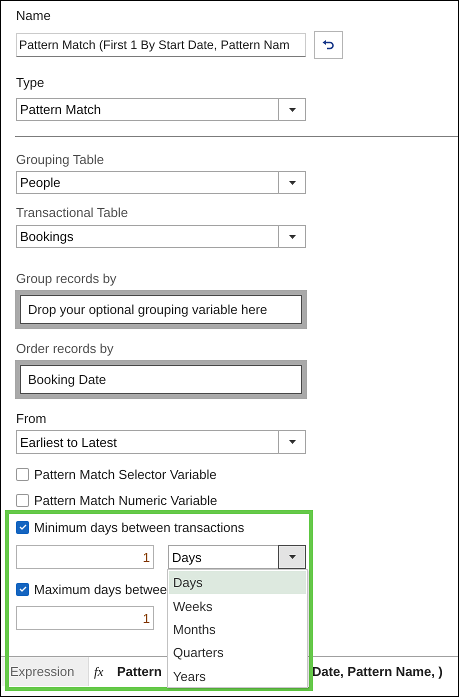  Describe the element at coordinates (161, 309) in the screenshot. I see `grouping-drop-zone: Drop your optional grouping variable here` at that location.